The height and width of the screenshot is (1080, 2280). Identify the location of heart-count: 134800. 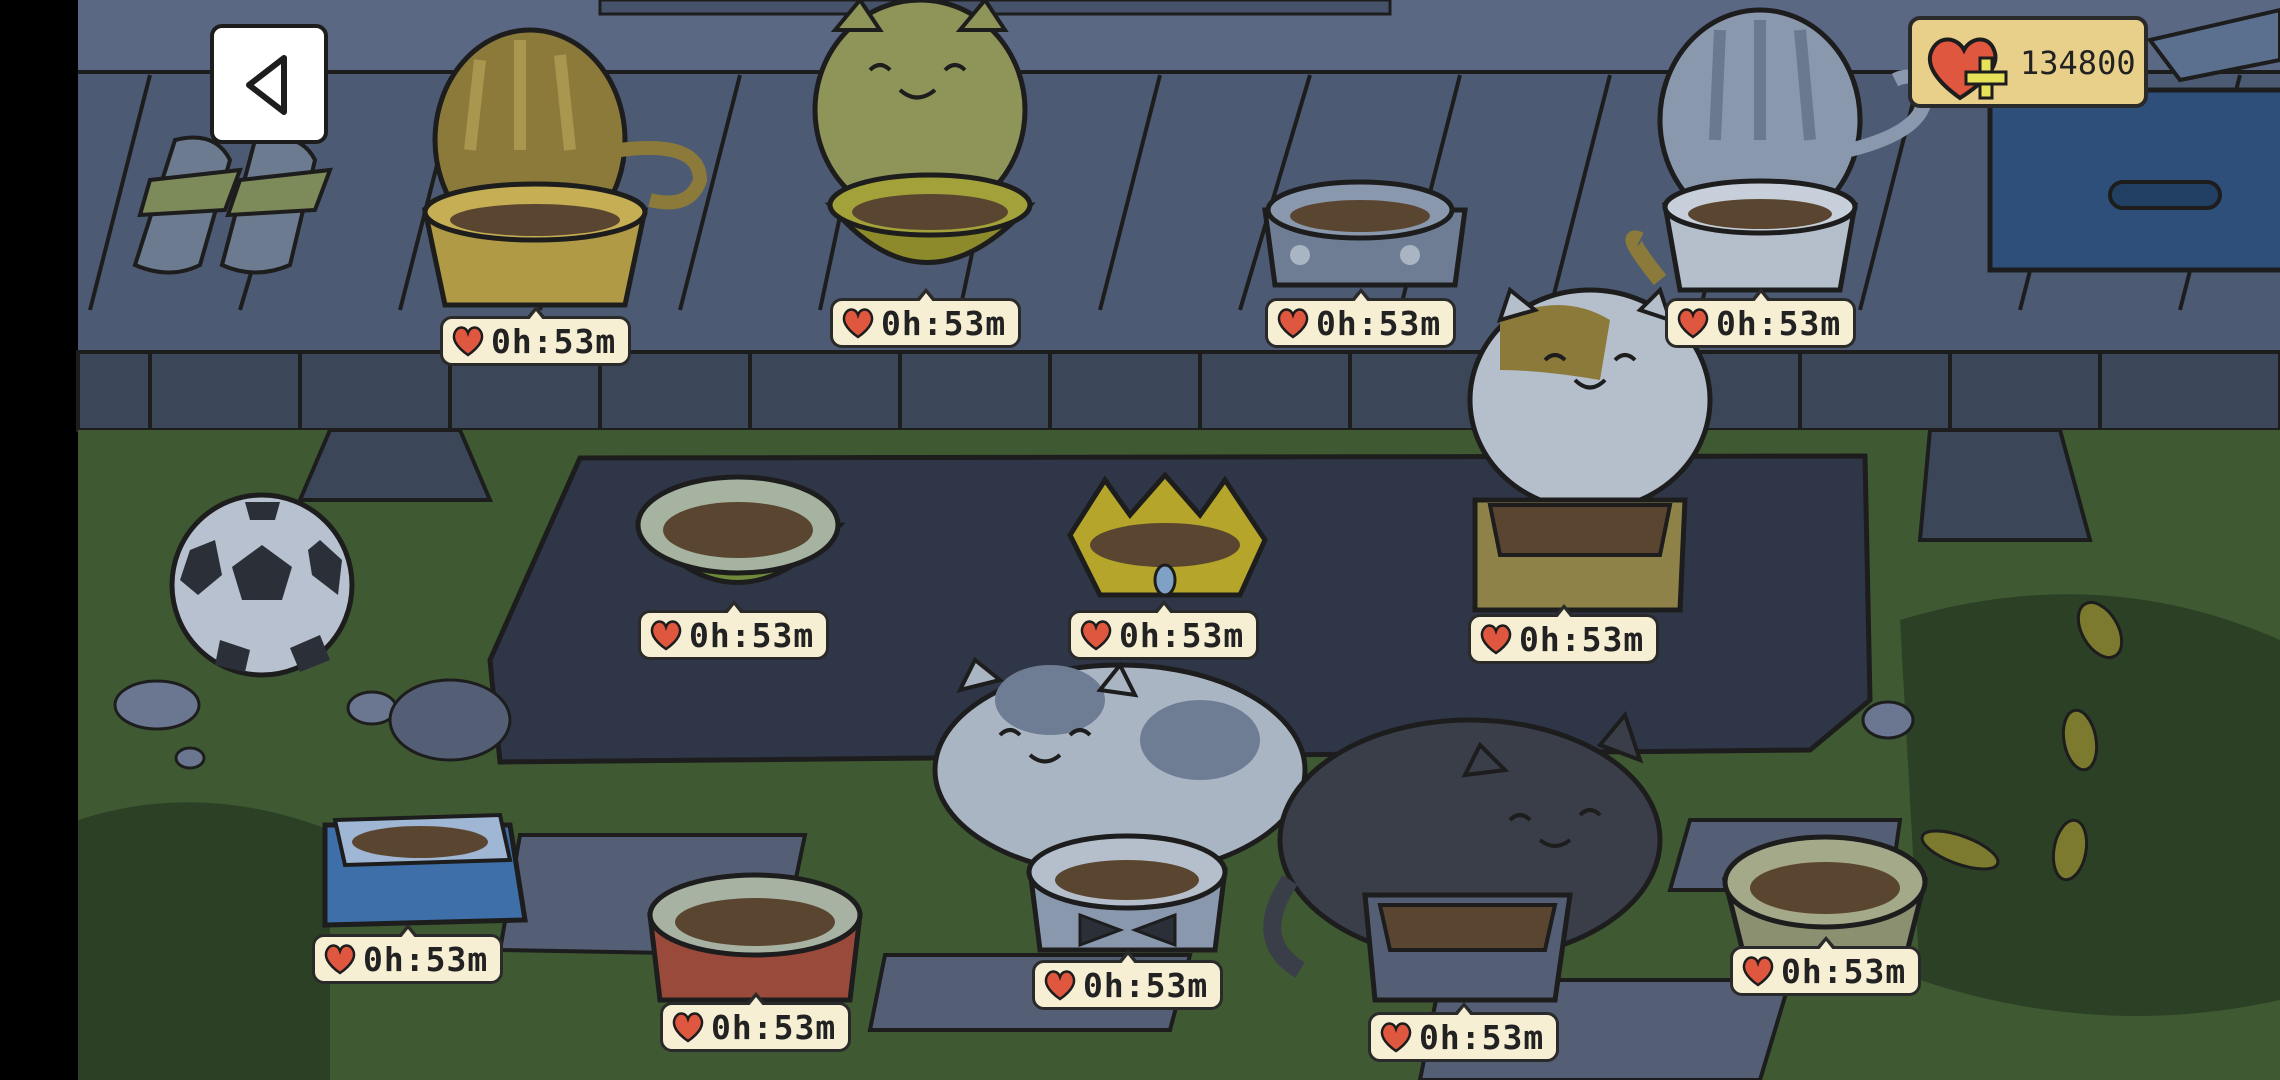
(2078, 63).